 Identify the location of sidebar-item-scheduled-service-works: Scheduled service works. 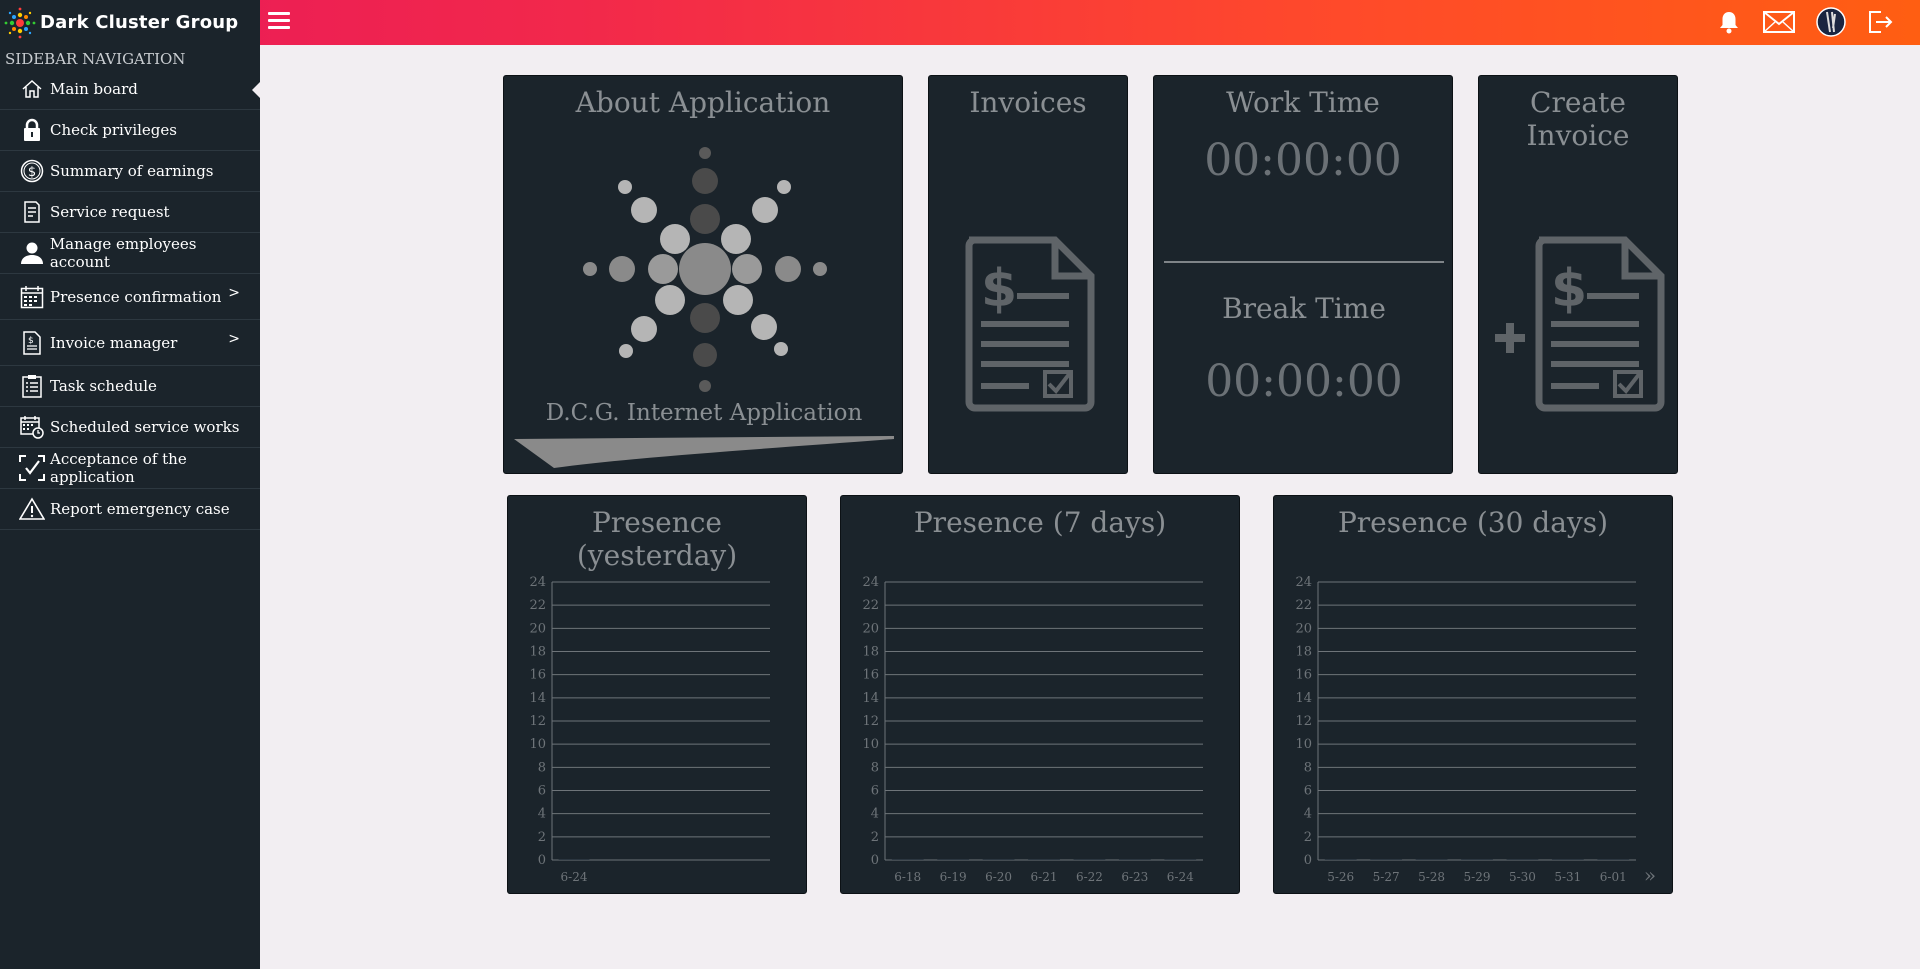
(130, 427).